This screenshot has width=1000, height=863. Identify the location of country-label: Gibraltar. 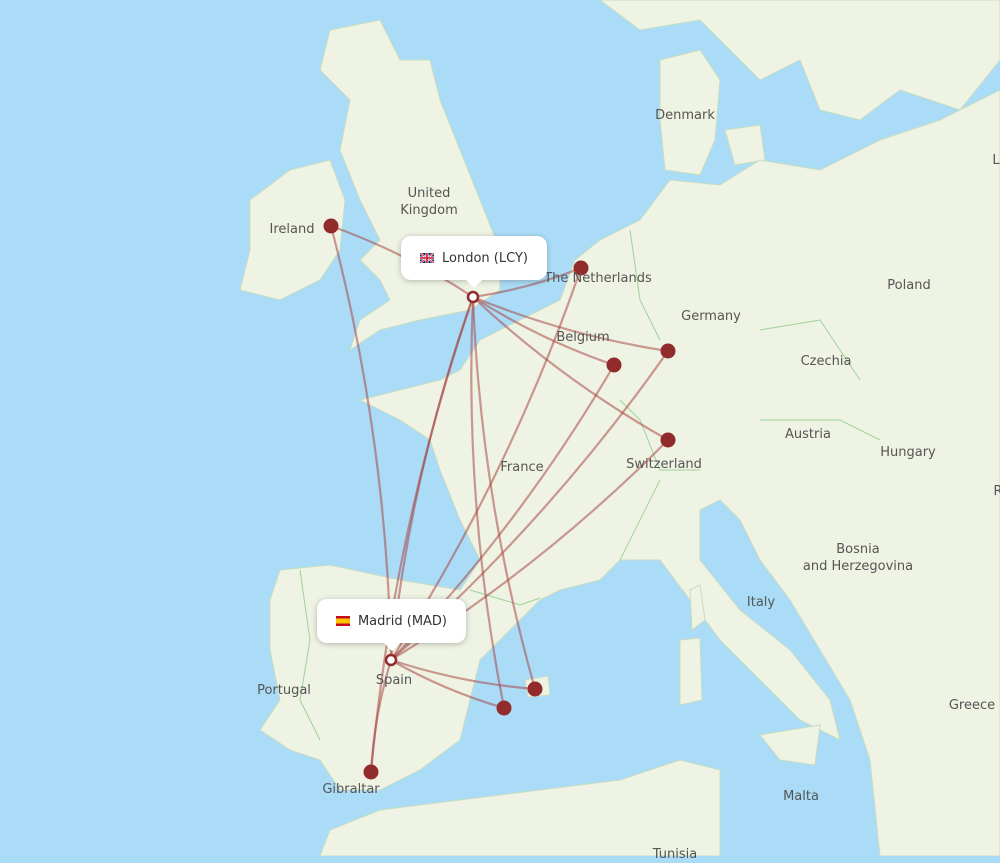
(351, 789).